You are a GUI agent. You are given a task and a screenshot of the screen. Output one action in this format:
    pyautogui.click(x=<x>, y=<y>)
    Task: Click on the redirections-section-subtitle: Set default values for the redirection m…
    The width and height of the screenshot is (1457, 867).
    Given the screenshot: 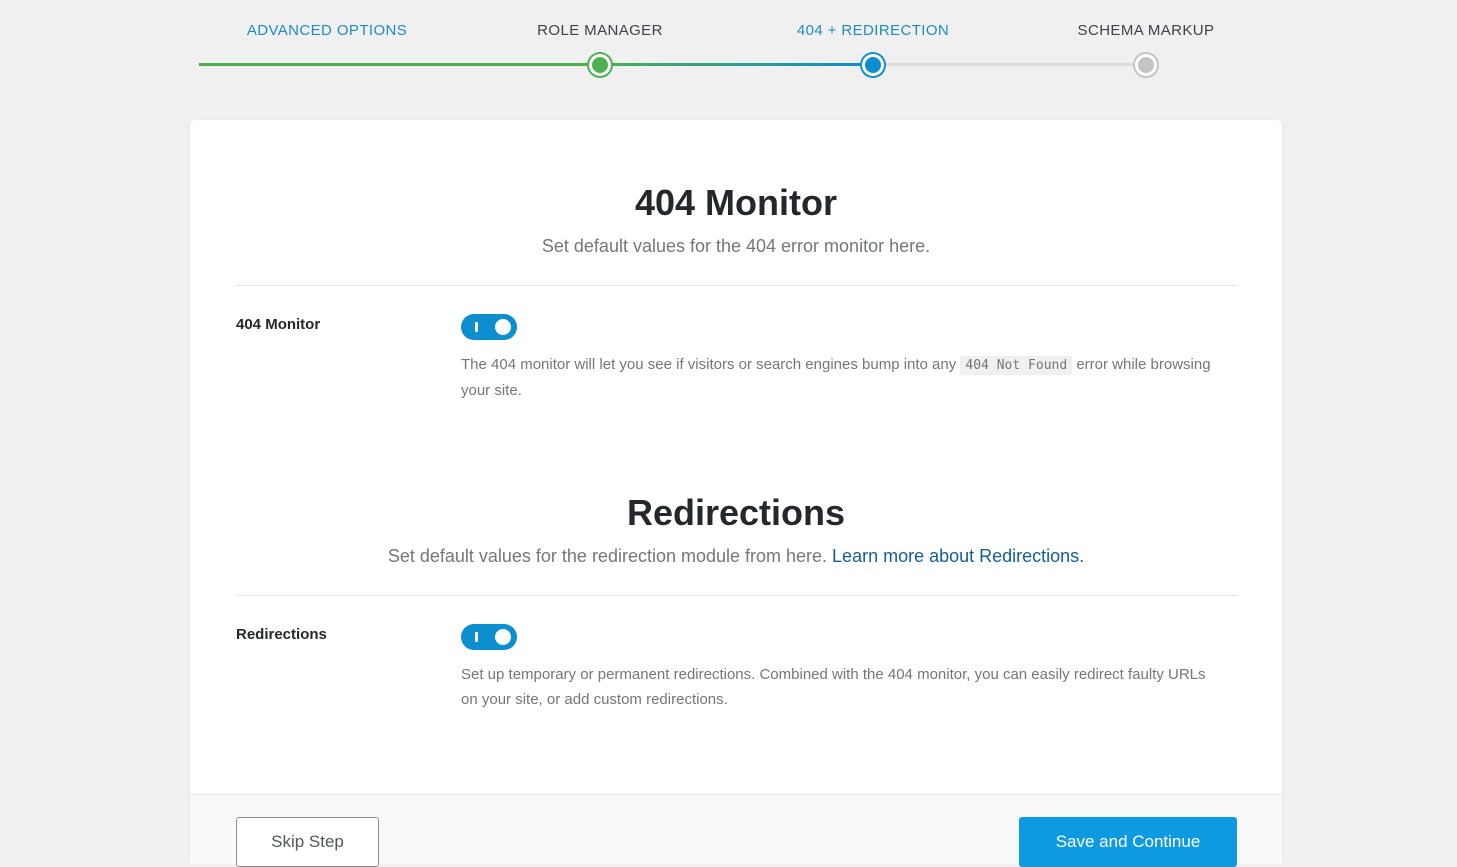 What is the action you would take?
    pyautogui.click(x=736, y=556)
    